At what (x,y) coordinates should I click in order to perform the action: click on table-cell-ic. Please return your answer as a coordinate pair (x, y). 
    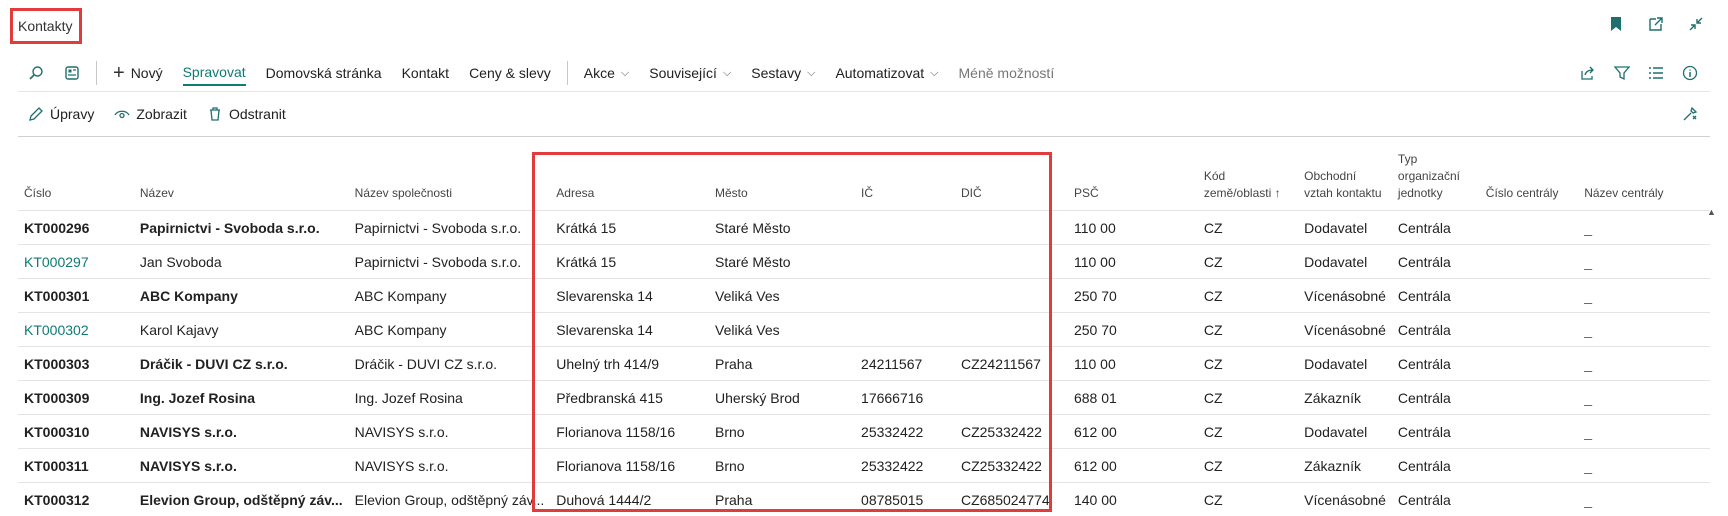
    Looking at the image, I should click on (905, 228).